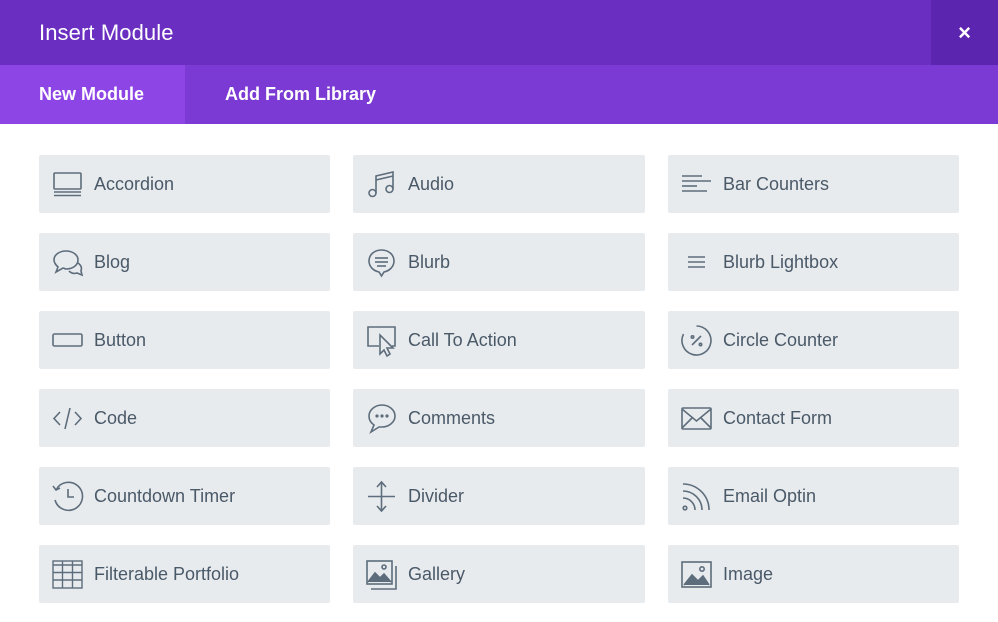  Describe the element at coordinates (436, 495) in the screenshot. I see `module-label: Divider` at that location.